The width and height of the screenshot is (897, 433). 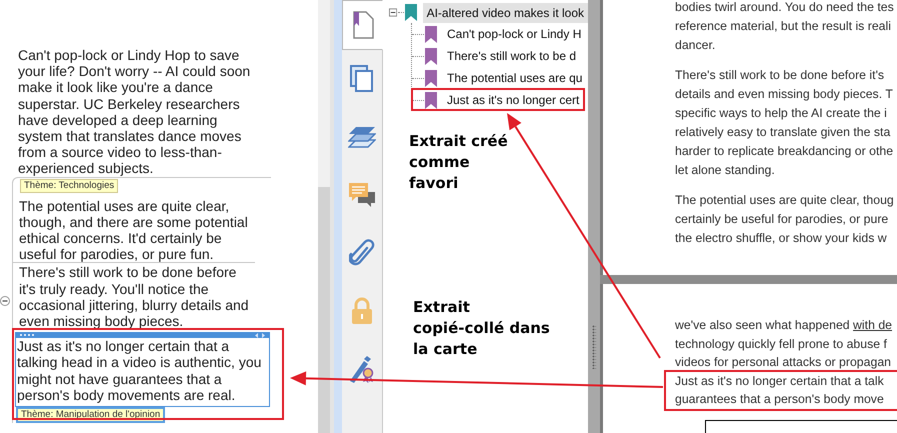 I want to click on topic-text: Can't pop-lock or Lindy Hop to save your life? Don't worry -- AI could soon make it look like you're a dance superstar. UC Berkeley researchers have developed a deep learning system that translates dance moves from a source video to less-than-experienced subjects., so click(x=133, y=112).